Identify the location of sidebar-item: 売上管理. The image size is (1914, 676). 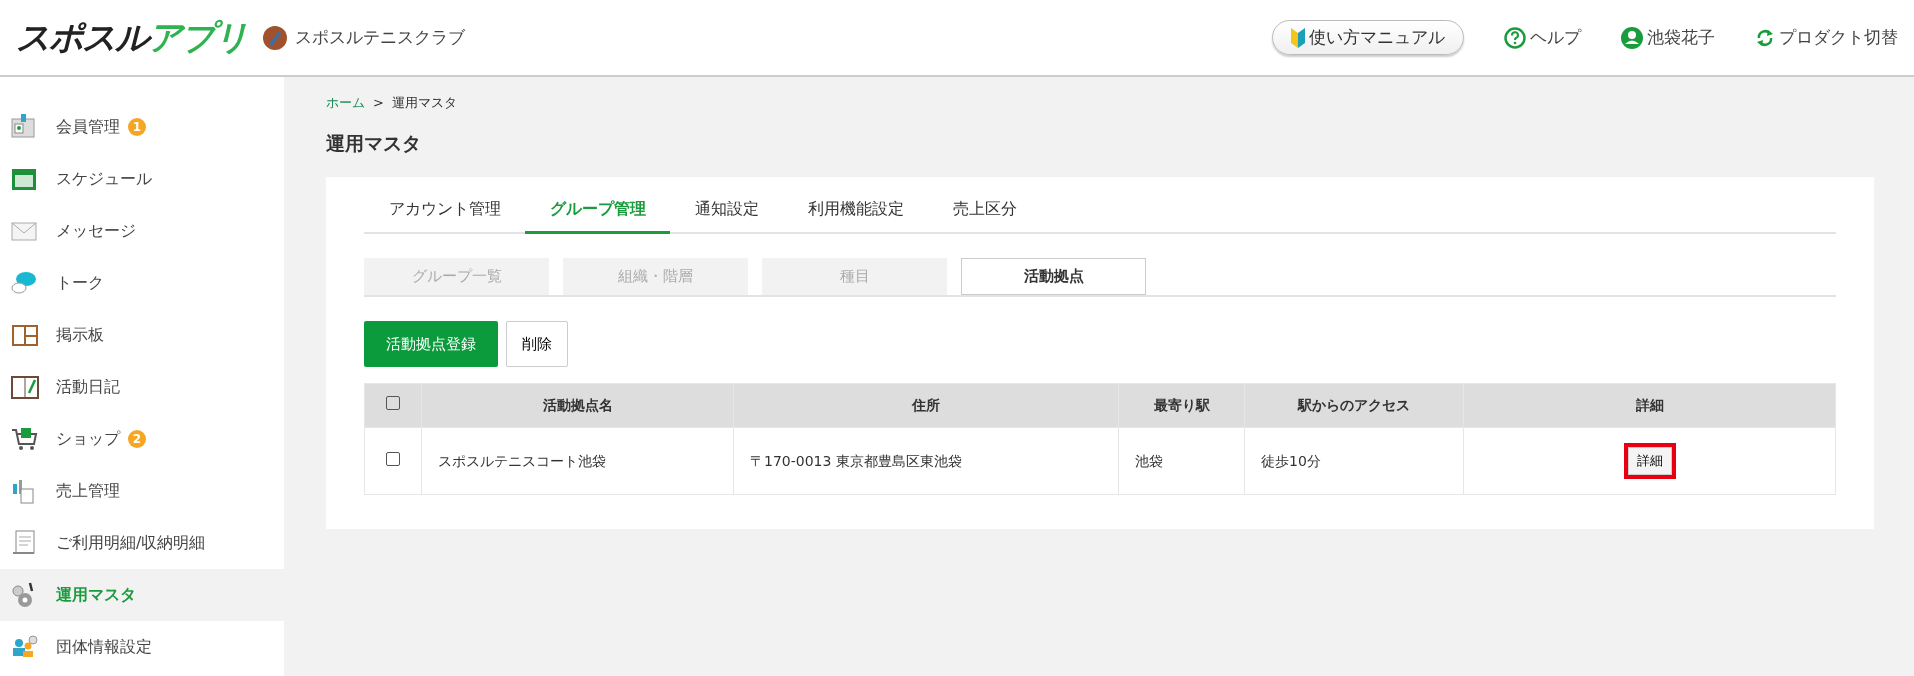
(142, 491).